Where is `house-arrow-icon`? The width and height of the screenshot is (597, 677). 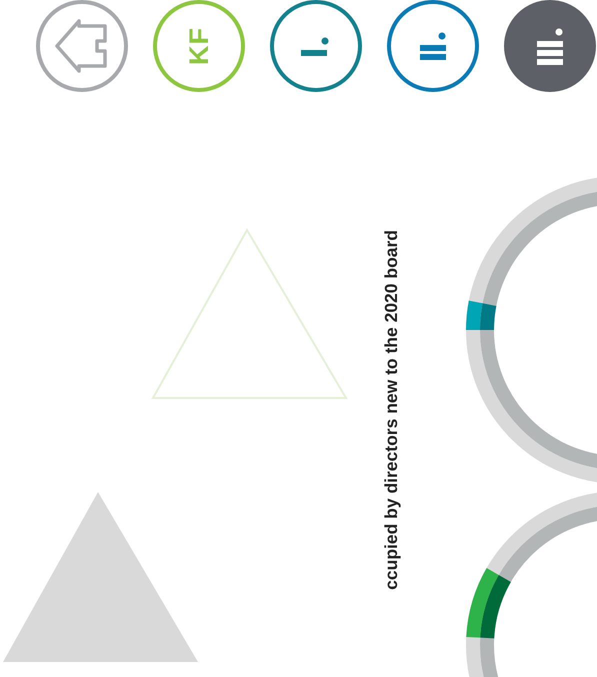
house-arrow-icon is located at coordinates (82, 46).